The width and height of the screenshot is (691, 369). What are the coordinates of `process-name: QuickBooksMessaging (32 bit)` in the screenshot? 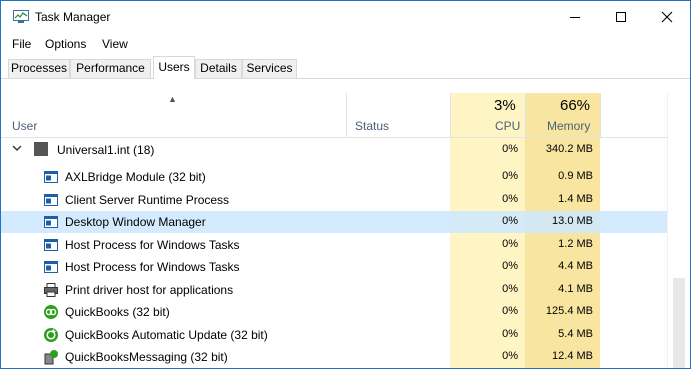 It's located at (146, 357).